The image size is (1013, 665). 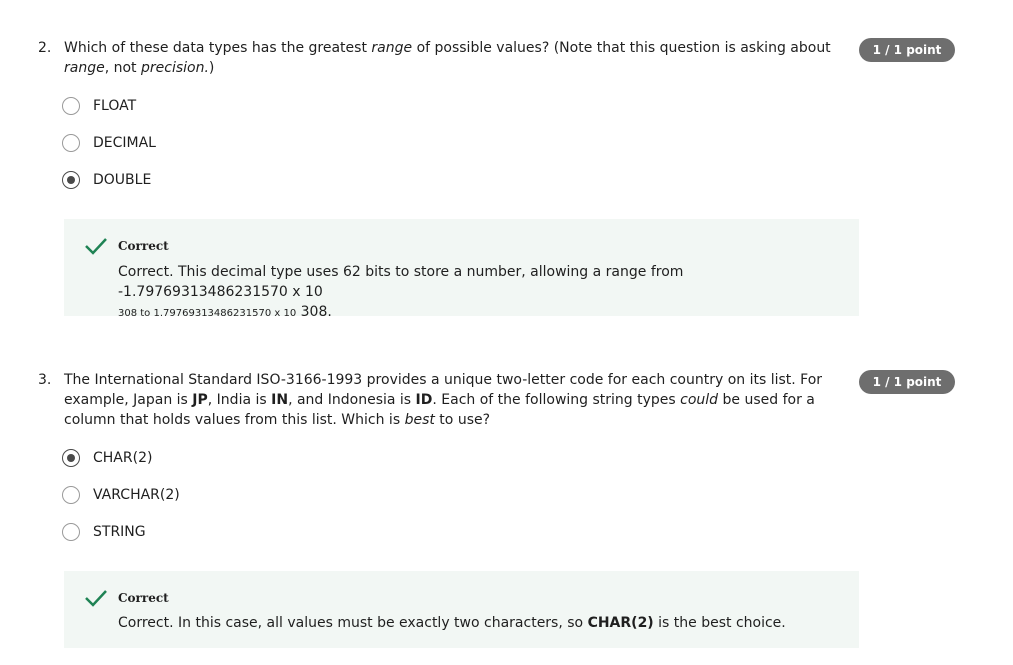 I want to click on option-double: DOUBLE, so click(x=106, y=180).